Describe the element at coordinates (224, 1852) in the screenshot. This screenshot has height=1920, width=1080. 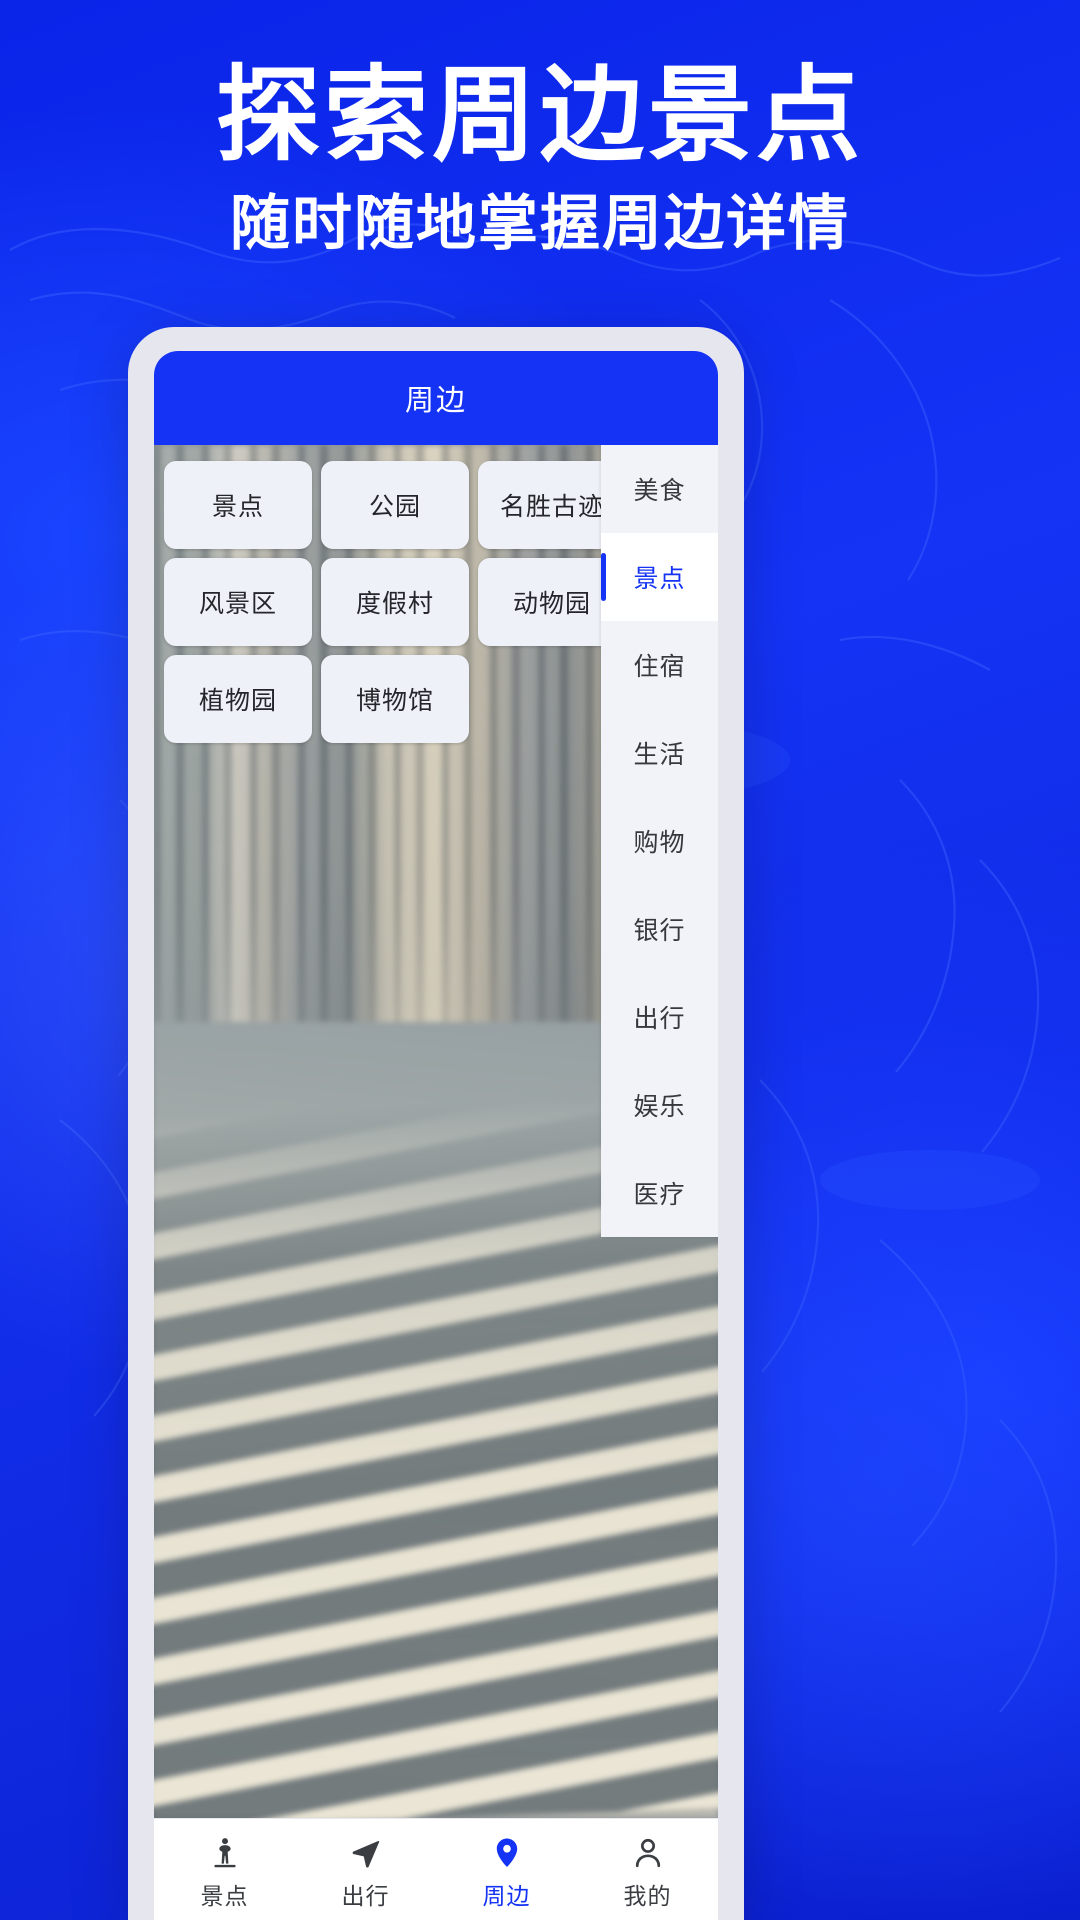
I see `landmark-icon` at that location.